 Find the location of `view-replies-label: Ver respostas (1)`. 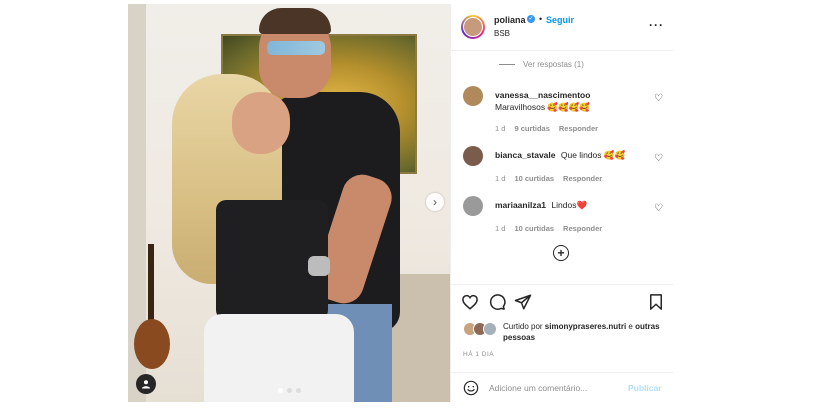

view-replies-label: Ver respostas (1) is located at coordinates (553, 64).